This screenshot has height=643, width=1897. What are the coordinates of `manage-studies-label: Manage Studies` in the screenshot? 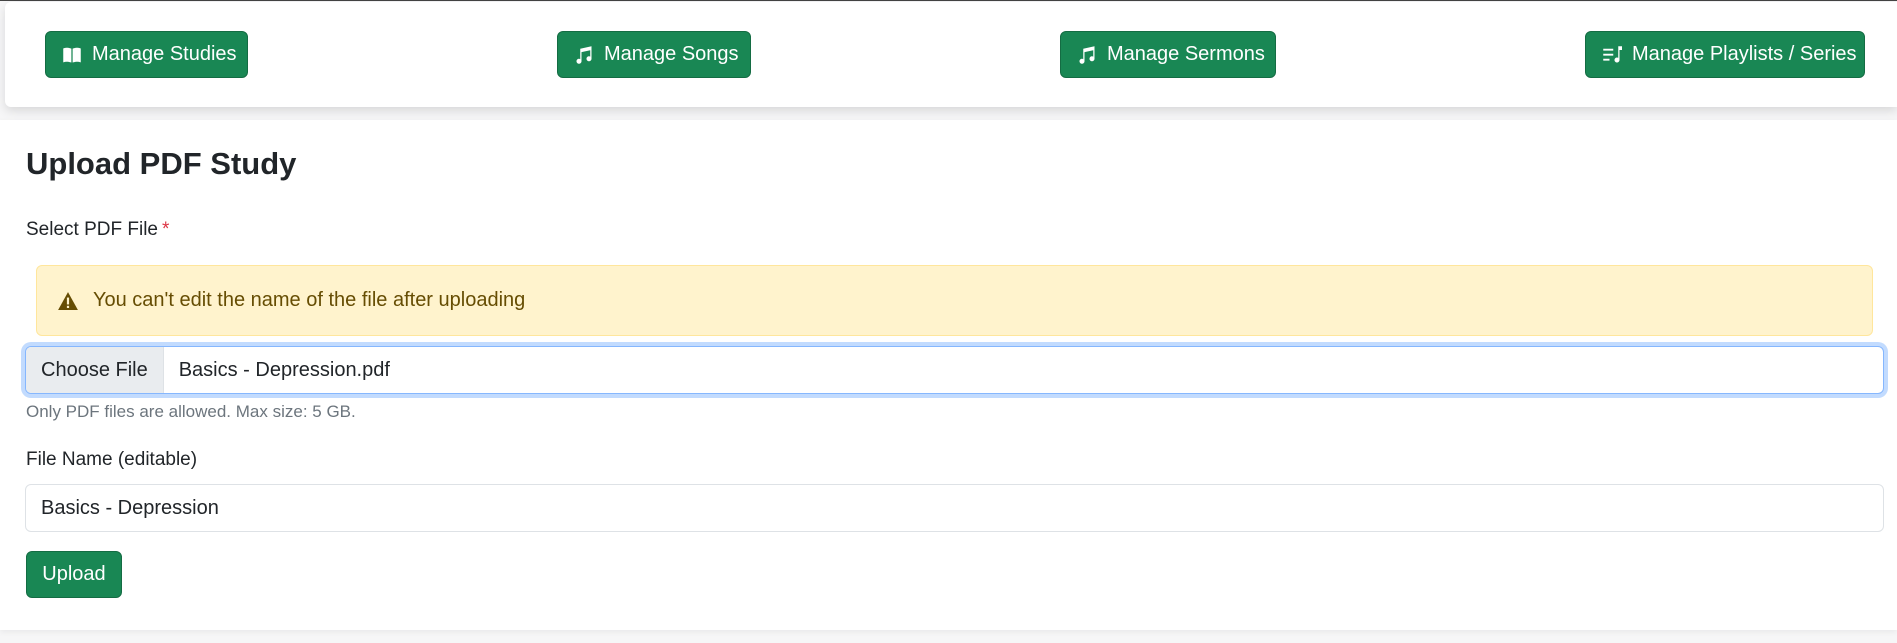 It's located at (164, 54).